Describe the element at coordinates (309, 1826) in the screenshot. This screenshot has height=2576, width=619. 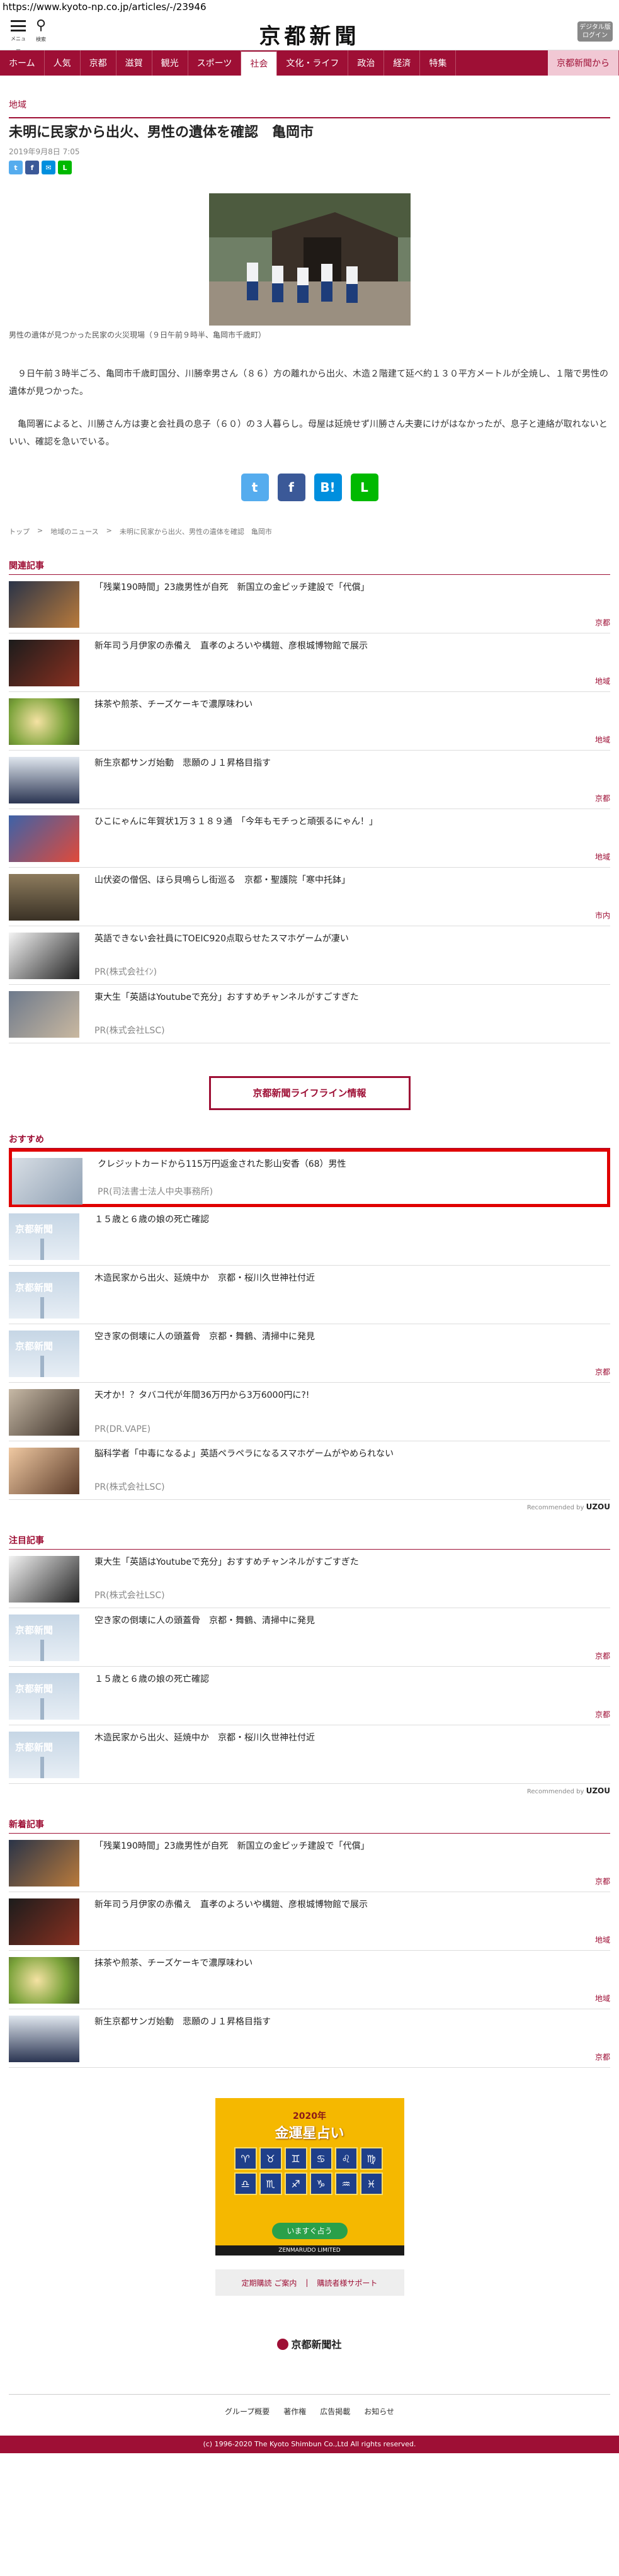
I see `latest-heading: 新着記事` at that location.